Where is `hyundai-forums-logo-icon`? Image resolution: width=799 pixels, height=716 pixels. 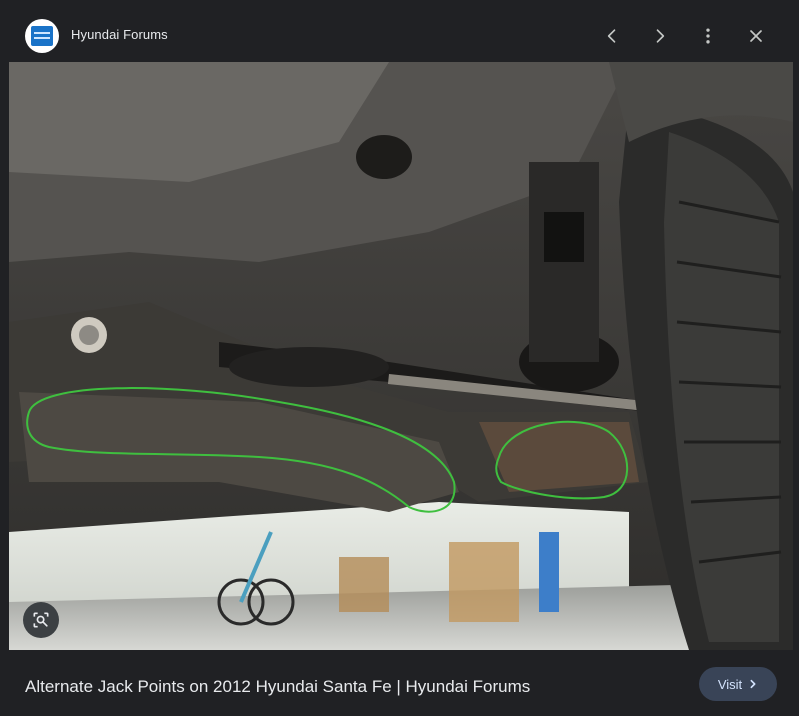 hyundai-forums-logo-icon is located at coordinates (42, 36).